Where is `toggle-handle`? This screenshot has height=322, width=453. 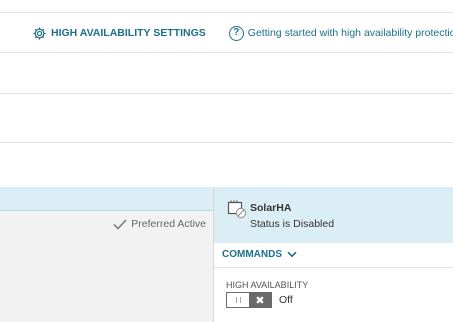
toggle-handle is located at coordinates (238, 300).